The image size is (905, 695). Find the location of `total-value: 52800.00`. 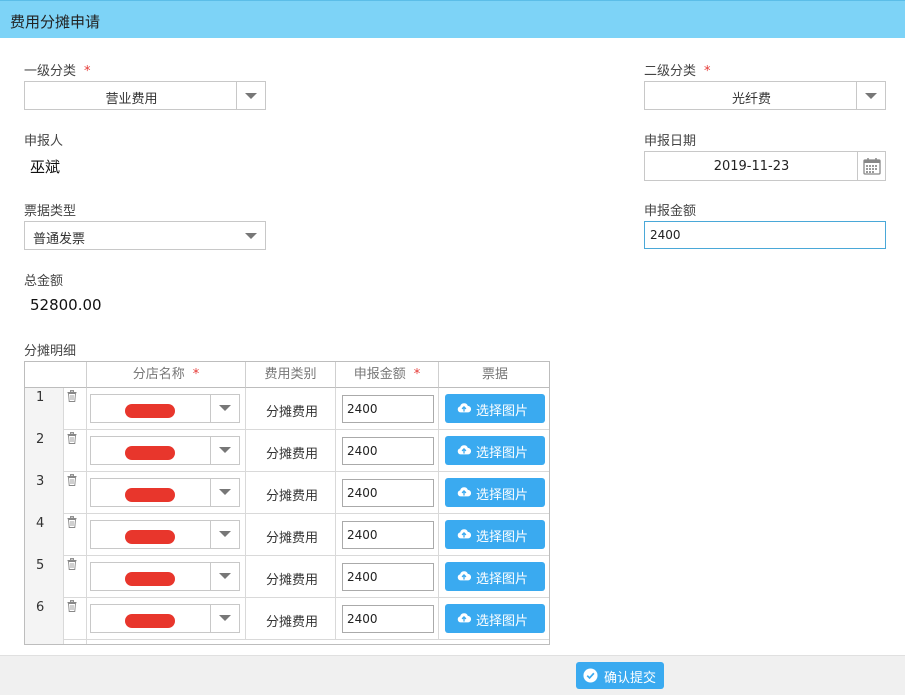

total-value: 52800.00 is located at coordinates (66, 305).